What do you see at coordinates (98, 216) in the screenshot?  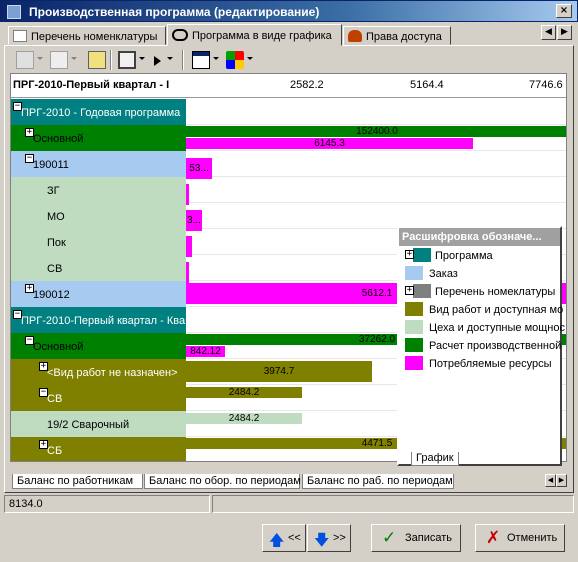 I see `gantt-row-label: МО` at bounding box center [98, 216].